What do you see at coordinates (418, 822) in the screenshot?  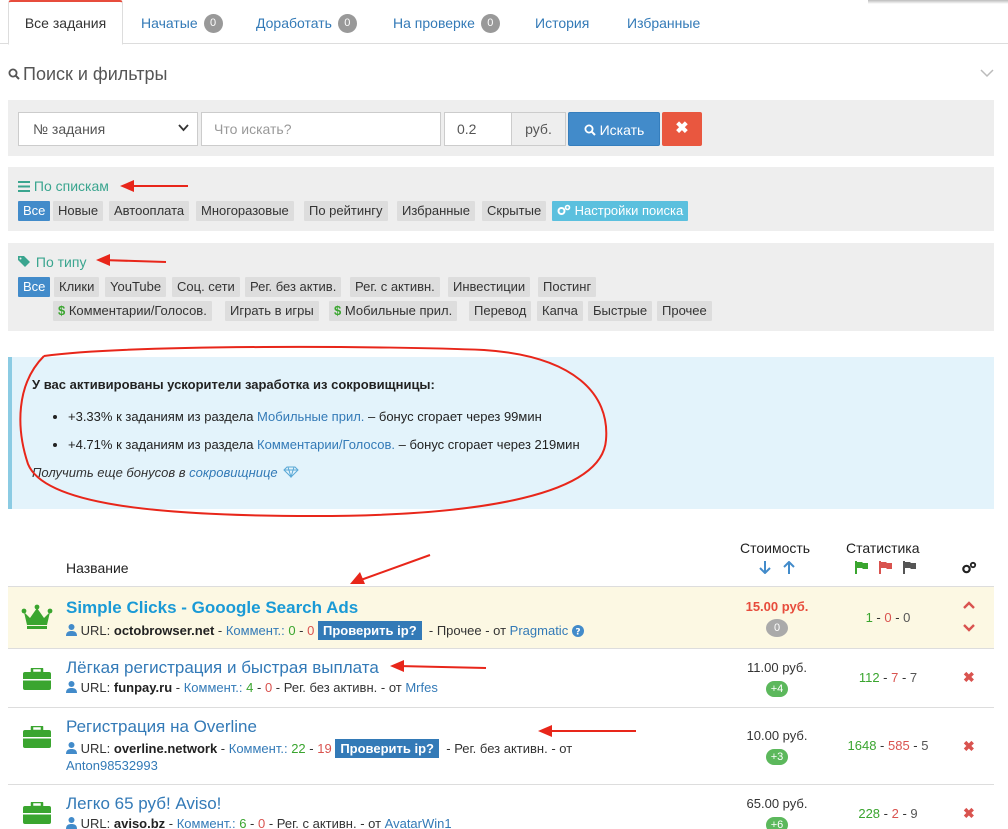 I see `author-link: AvatarWin1` at bounding box center [418, 822].